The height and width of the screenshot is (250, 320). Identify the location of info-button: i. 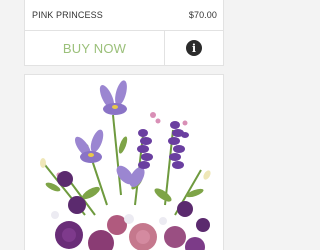
(194, 48).